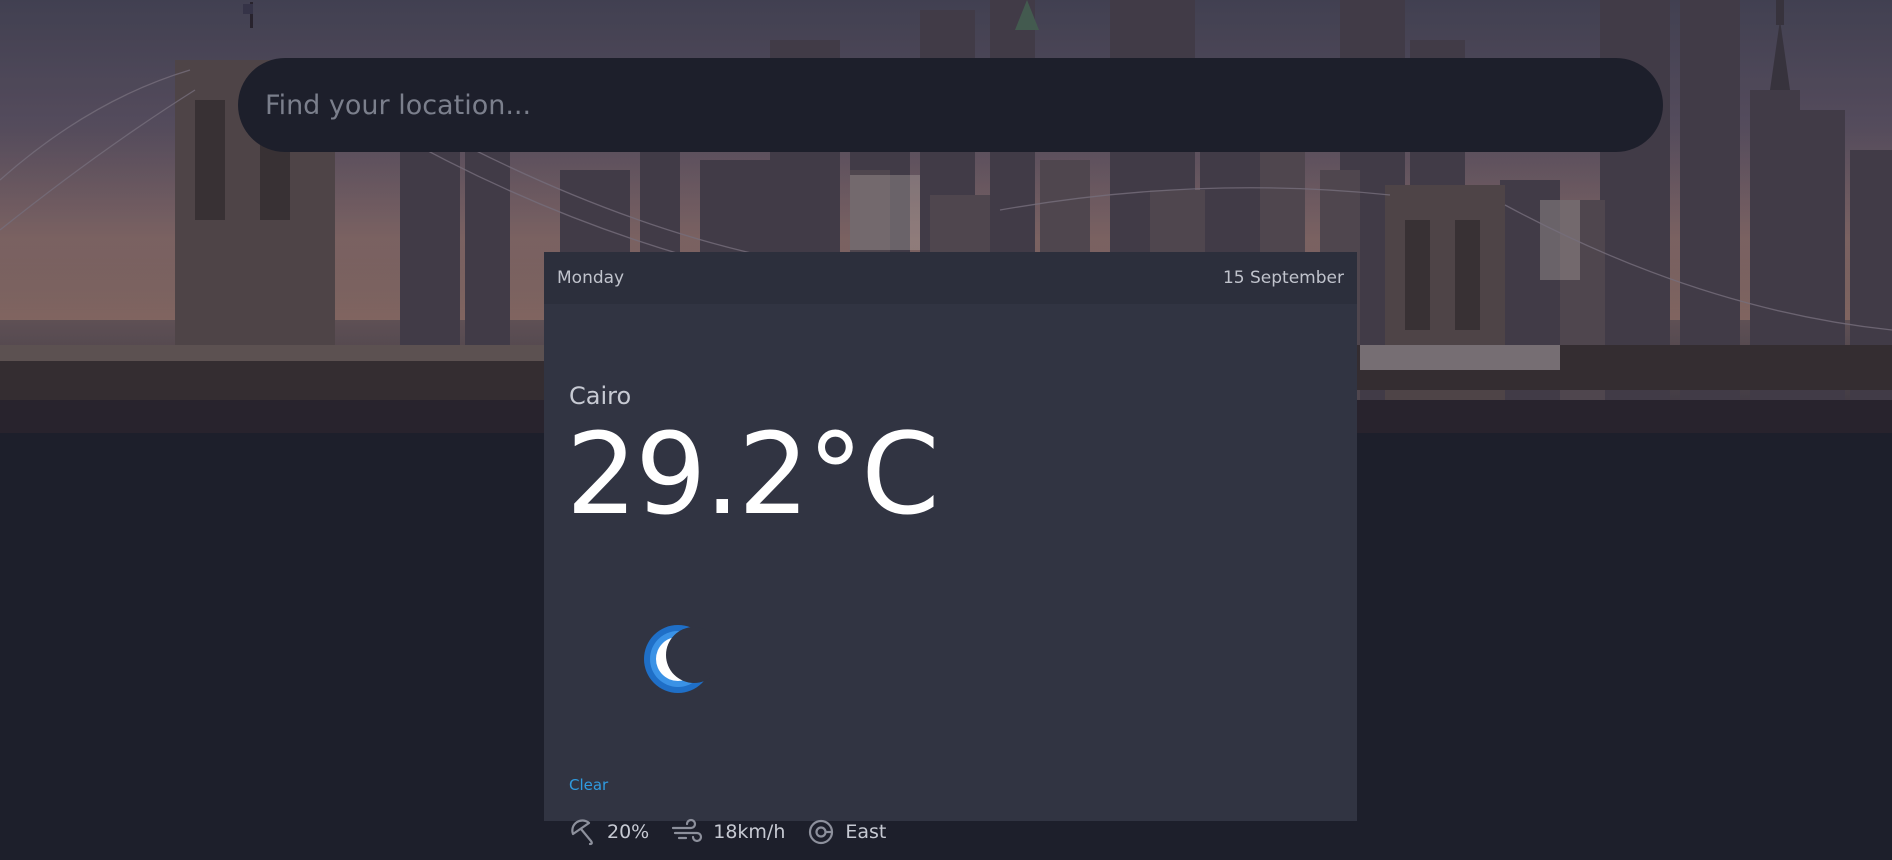  Describe the element at coordinates (1283, 278) in the screenshot. I see `date-label: 15 September` at that location.